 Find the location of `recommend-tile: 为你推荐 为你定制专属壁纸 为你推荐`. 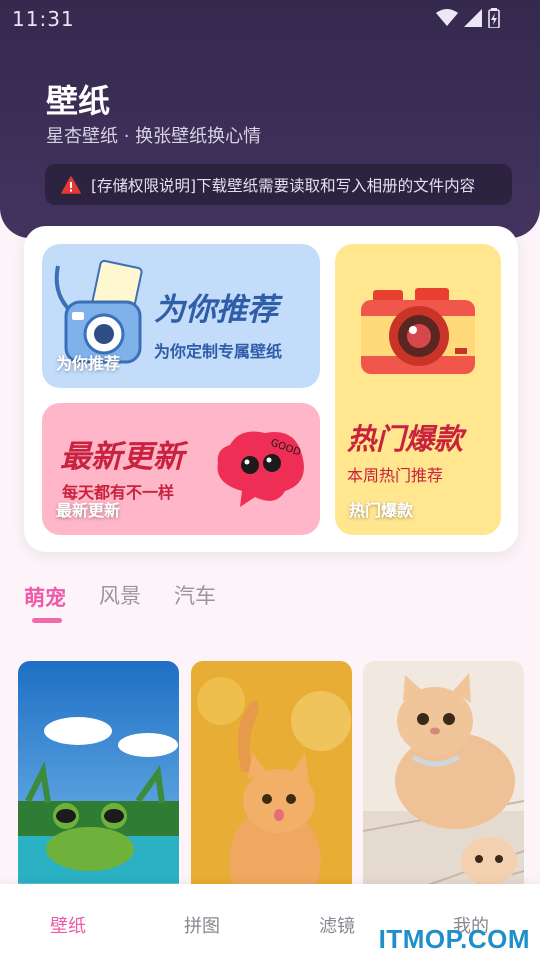

recommend-tile: 为你推荐 为你定制专属壁纸 为你推荐 is located at coordinates (181, 316).